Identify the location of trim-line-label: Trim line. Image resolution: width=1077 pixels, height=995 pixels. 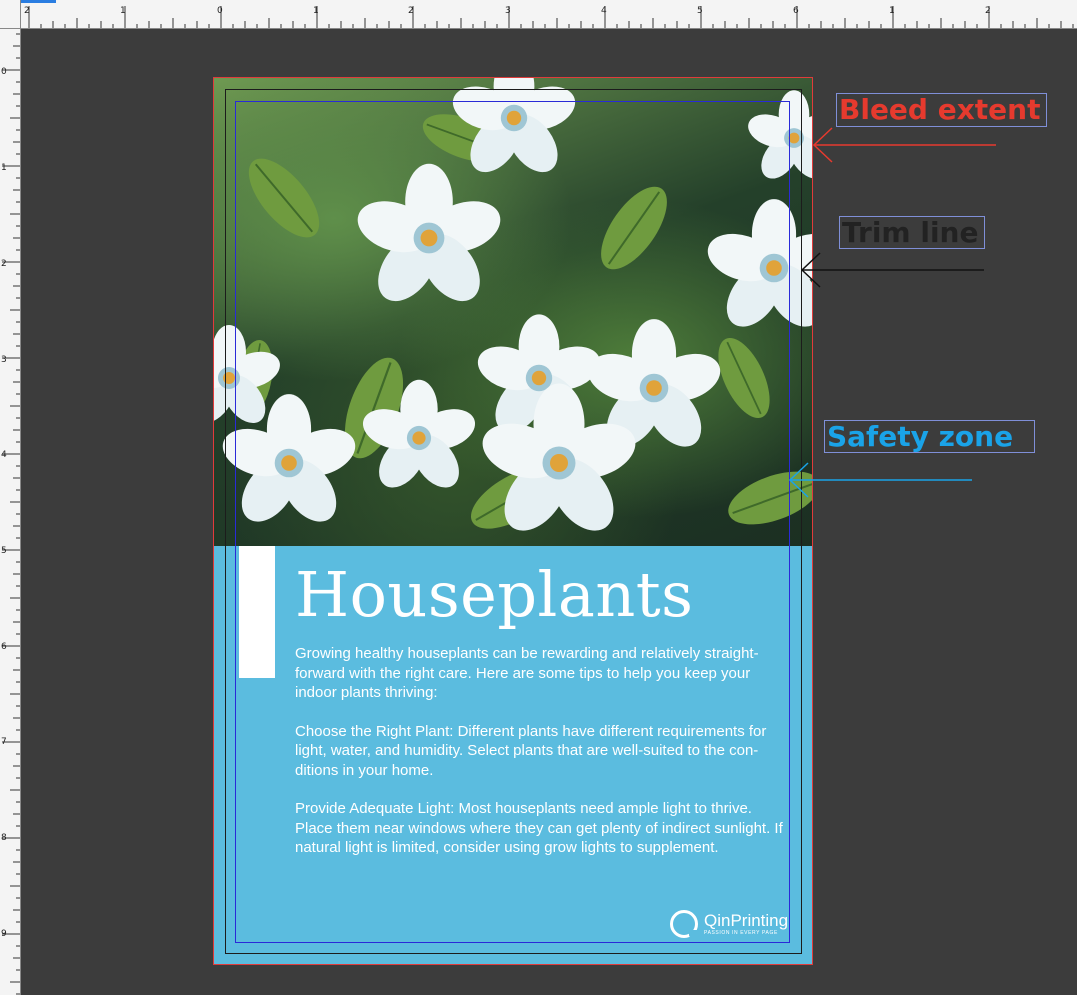
(912, 232).